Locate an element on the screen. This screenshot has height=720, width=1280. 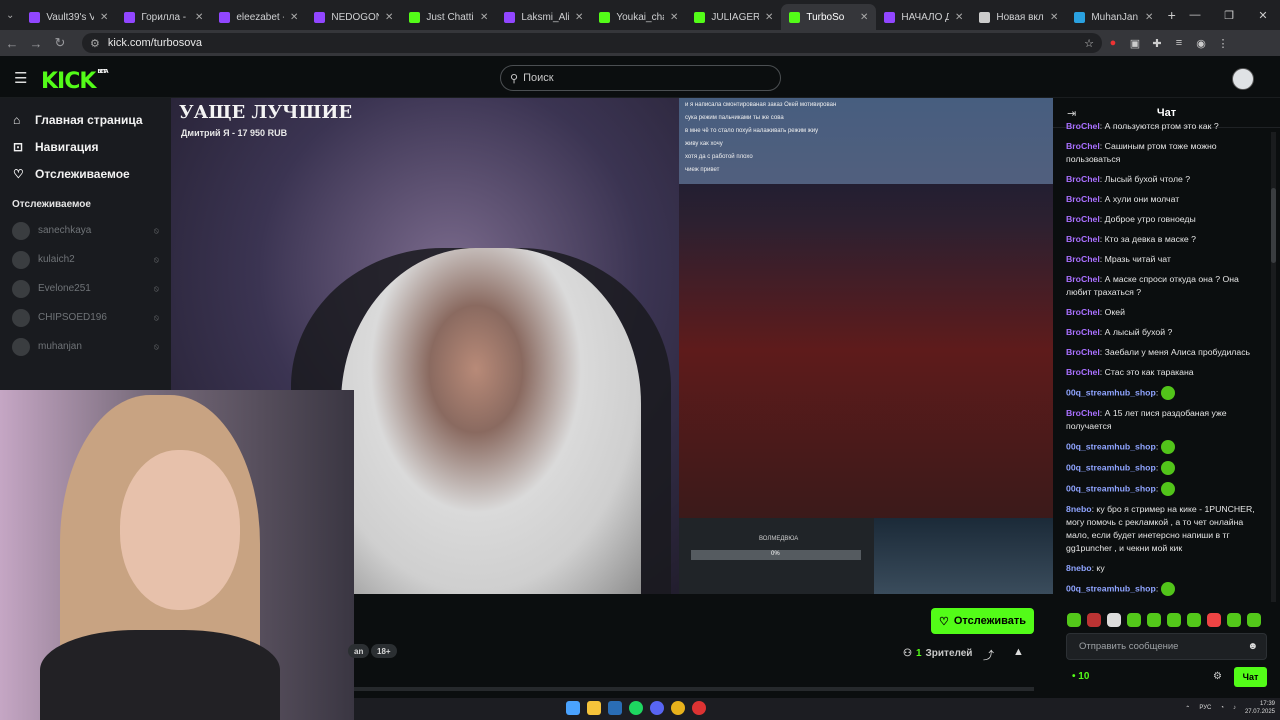
channel-points: • 10 is located at coordinates (1080, 676).